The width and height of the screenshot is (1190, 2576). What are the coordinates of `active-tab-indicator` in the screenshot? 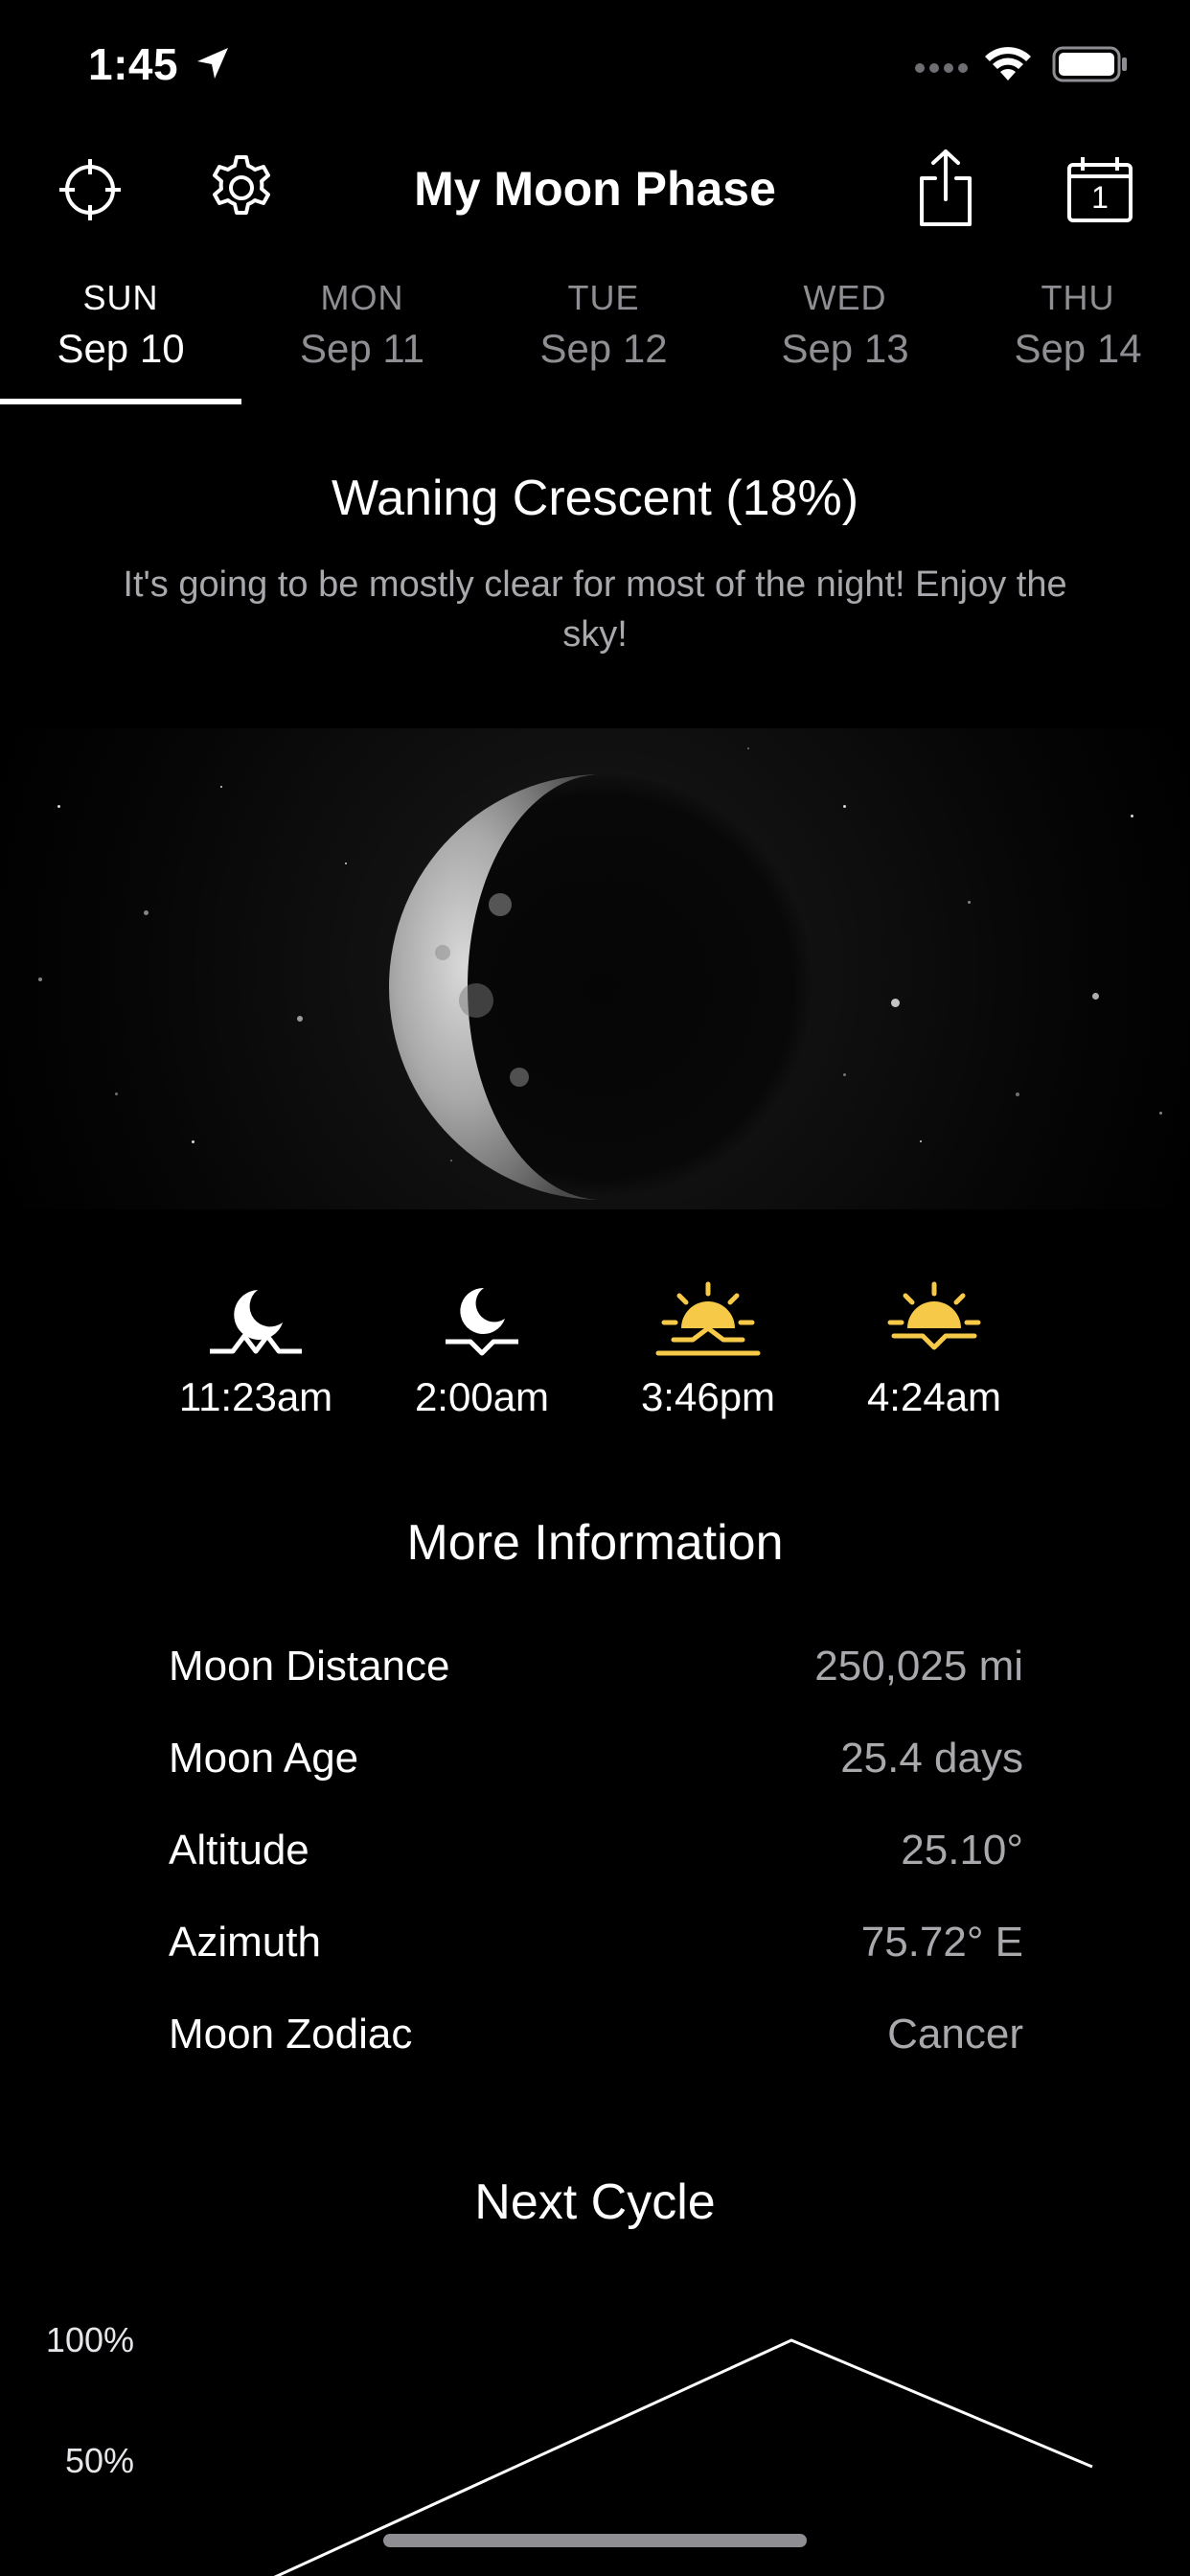 It's located at (121, 401).